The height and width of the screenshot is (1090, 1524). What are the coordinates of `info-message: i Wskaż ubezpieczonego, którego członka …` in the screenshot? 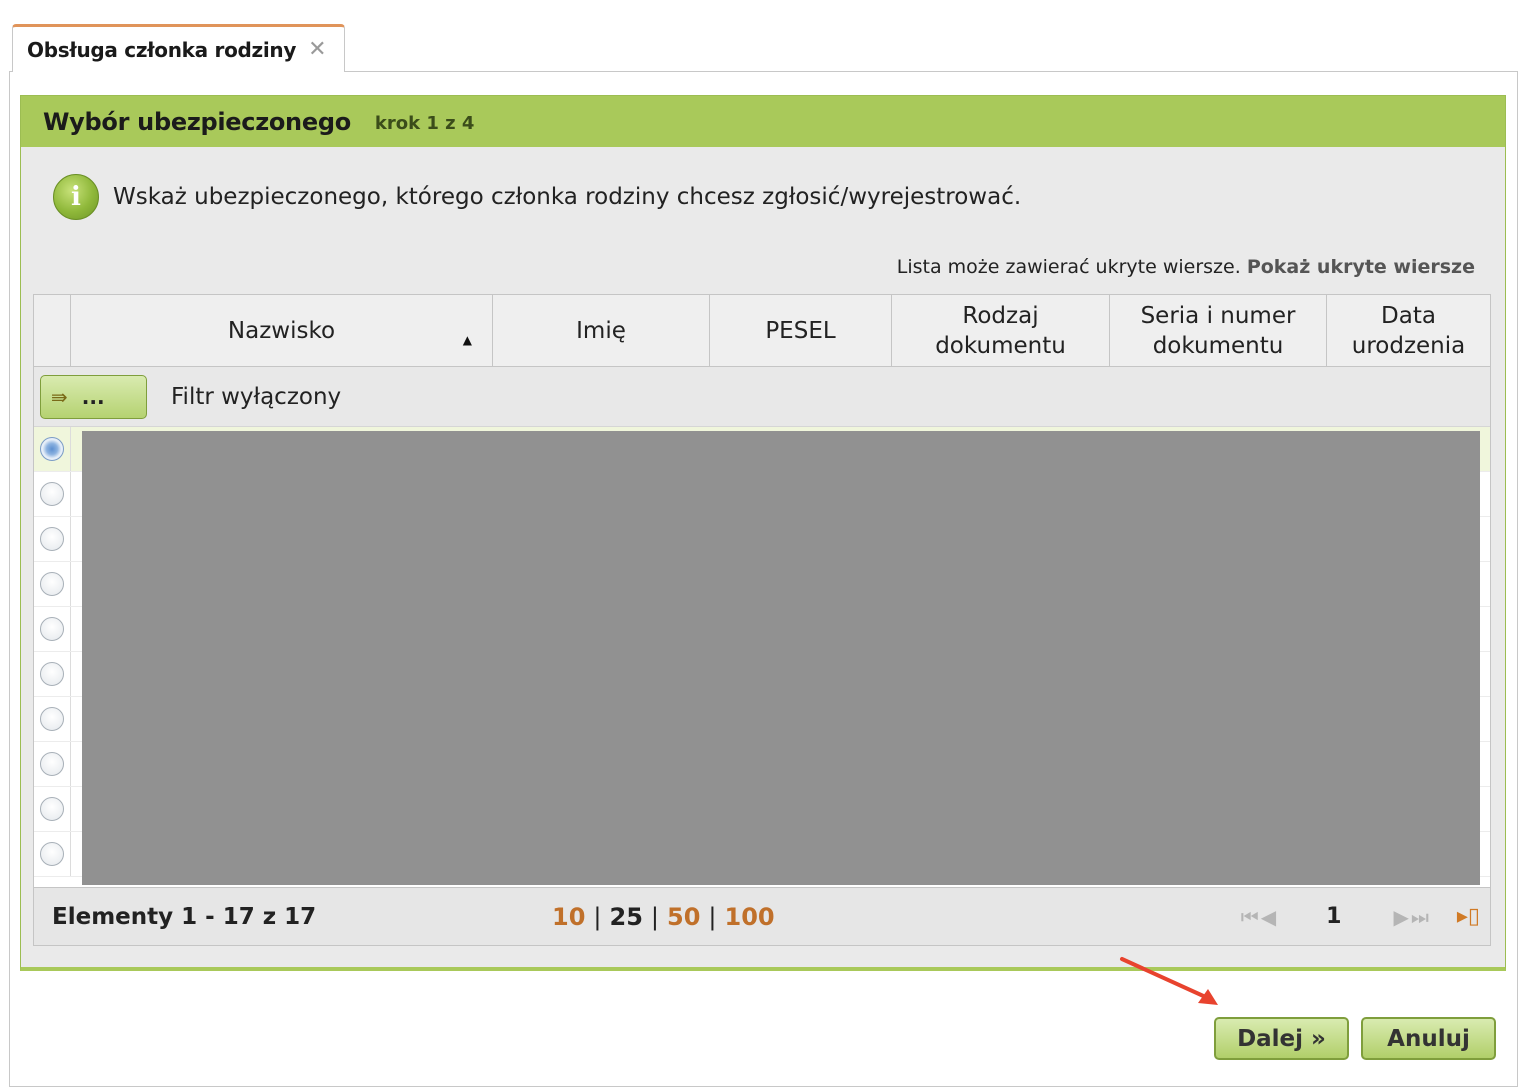 It's located at (537, 197).